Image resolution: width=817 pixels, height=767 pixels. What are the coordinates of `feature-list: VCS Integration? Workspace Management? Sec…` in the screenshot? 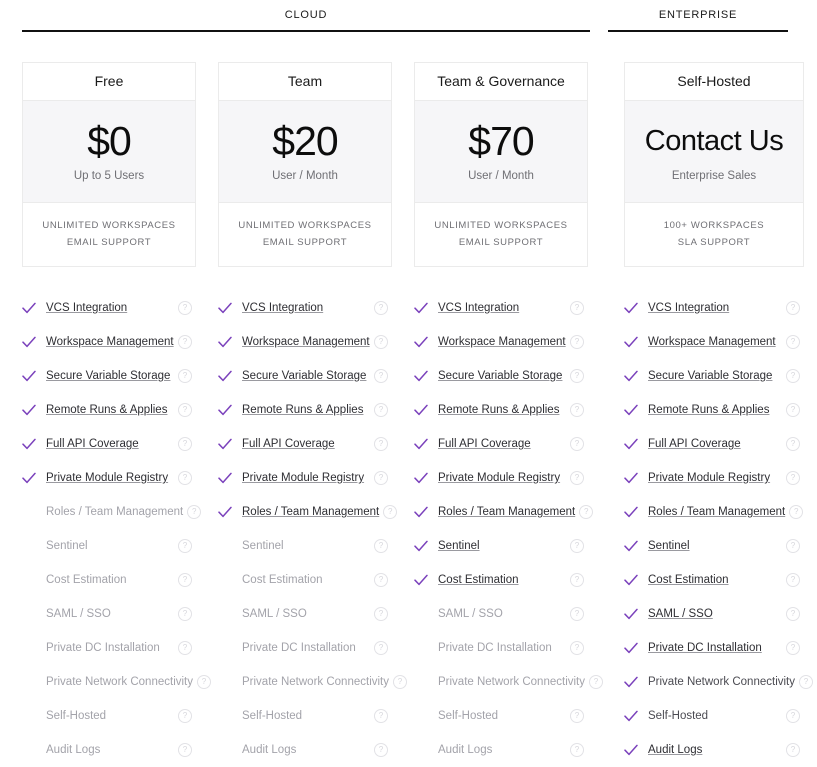 It's located at (116, 529).